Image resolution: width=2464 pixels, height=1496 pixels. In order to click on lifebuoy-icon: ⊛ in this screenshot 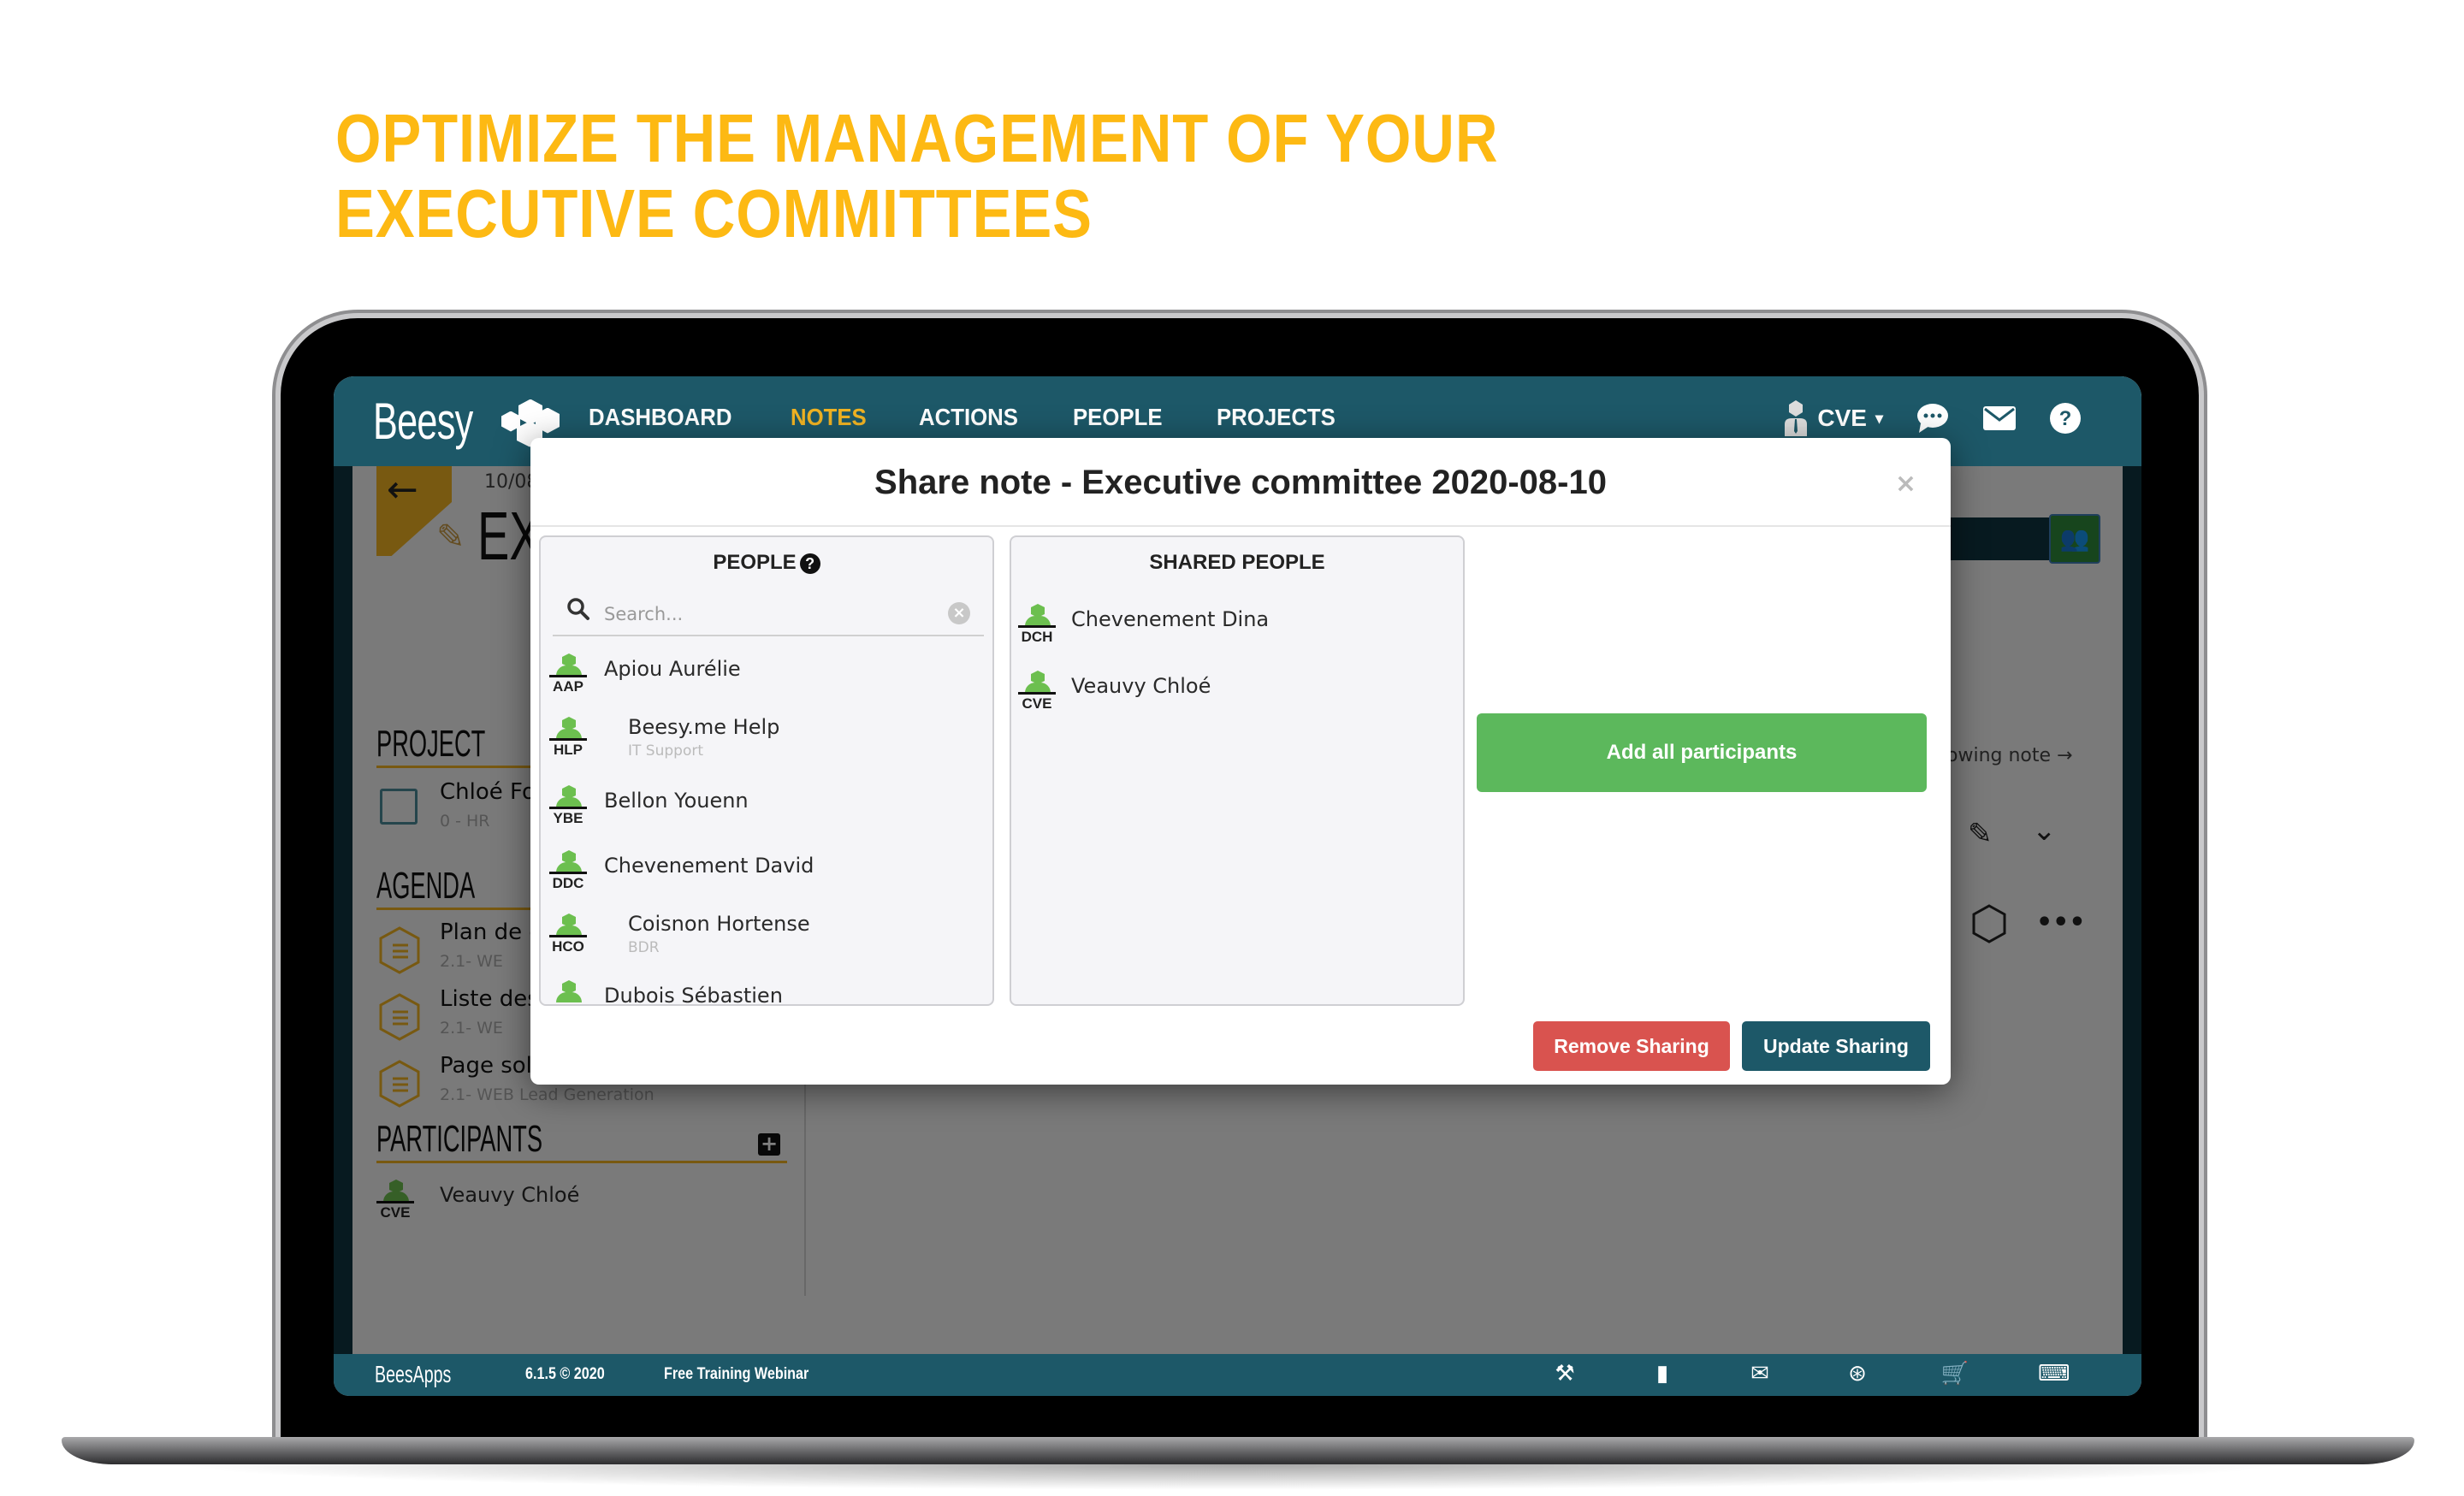, I will do `click(1857, 1374)`.